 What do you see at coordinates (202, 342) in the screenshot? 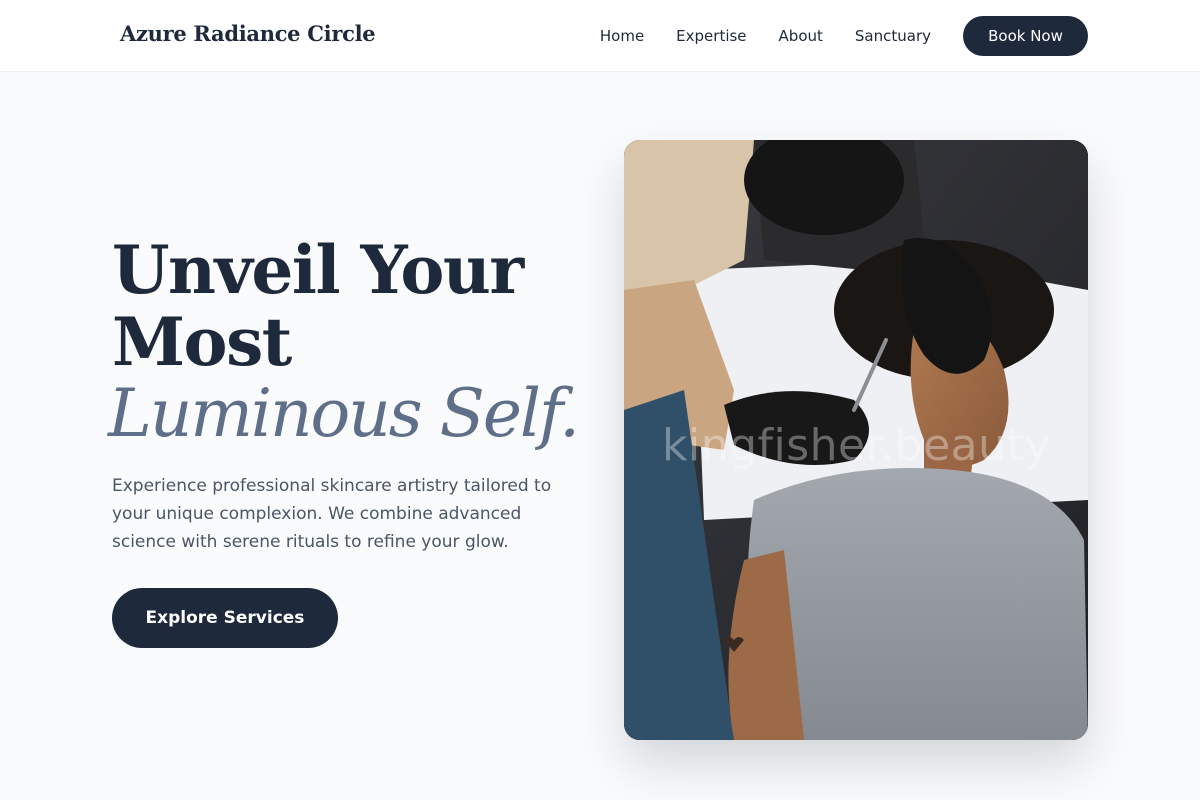
I see `hero-heading-line-2: Most` at bounding box center [202, 342].